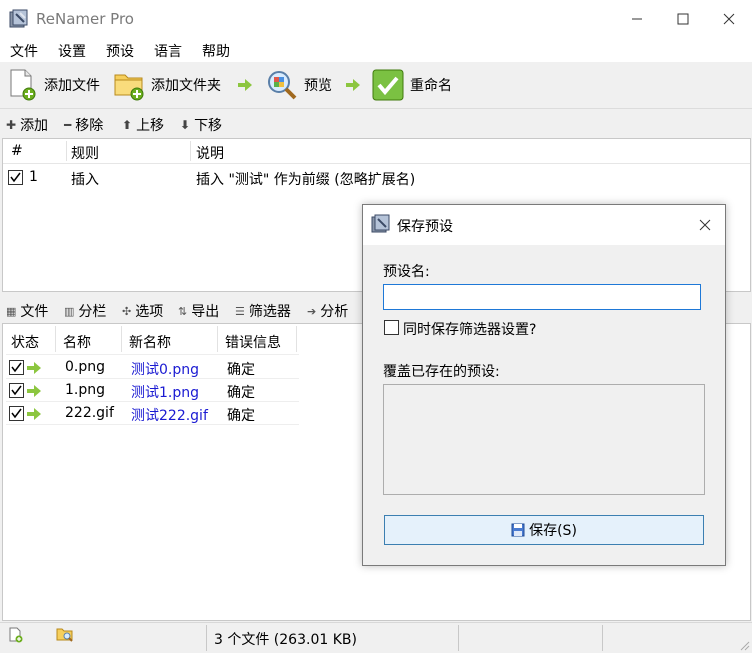  What do you see at coordinates (299, 85) in the screenshot?
I see `preview-button: 预览` at bounding box center [299, 85].